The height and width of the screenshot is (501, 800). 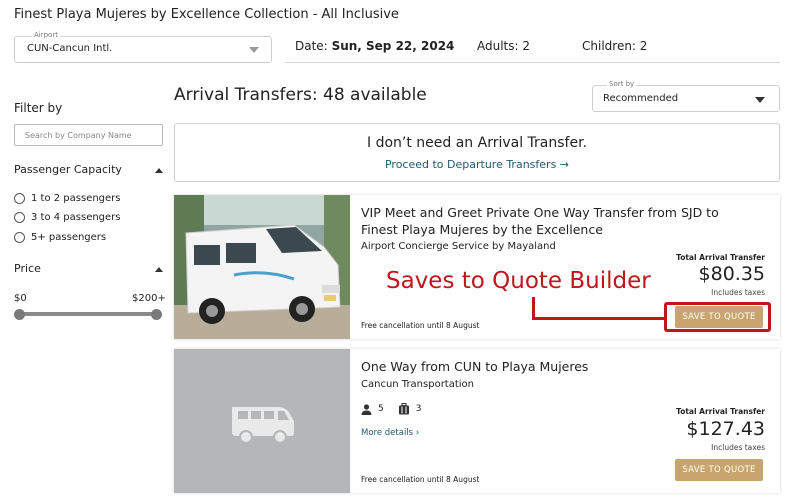 I want to click on person-icon, so click(x=366, y=409).